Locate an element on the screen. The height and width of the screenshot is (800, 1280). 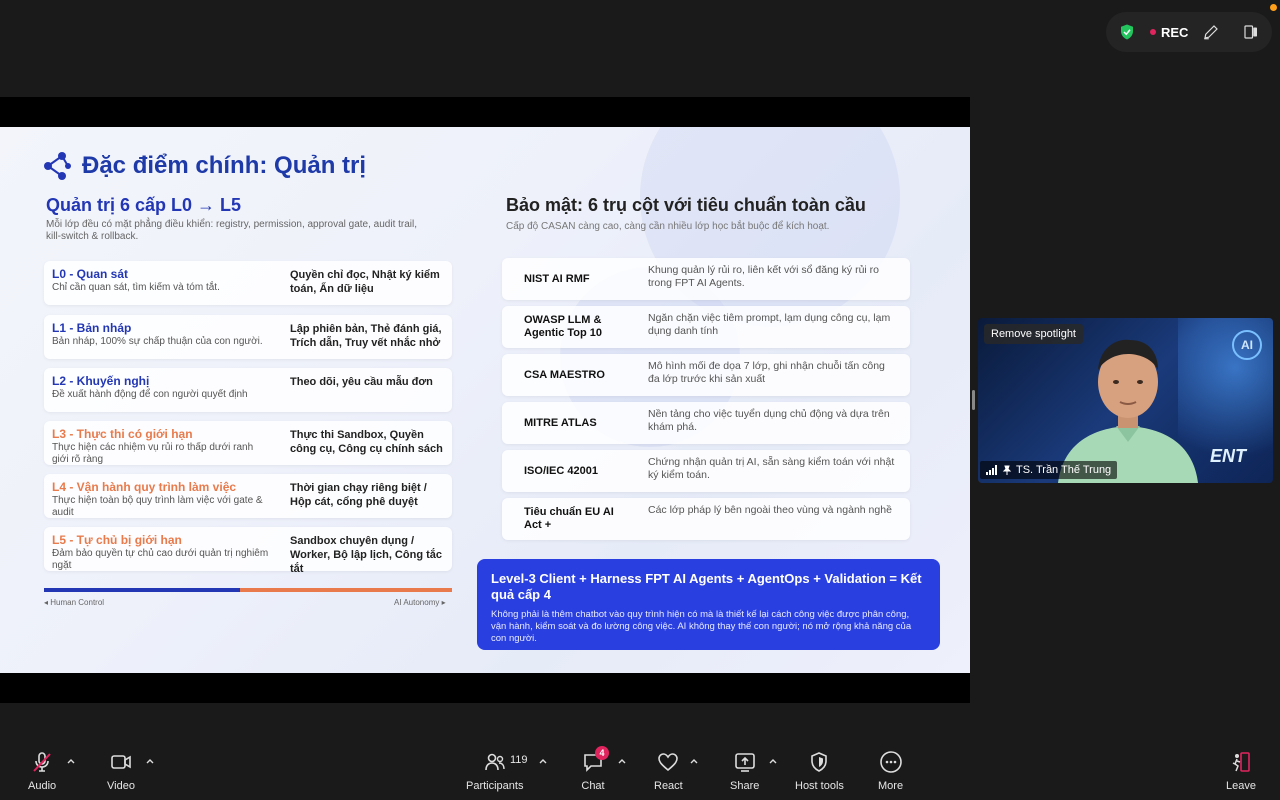
split-resize-handle is located at coordinates (973, 400).